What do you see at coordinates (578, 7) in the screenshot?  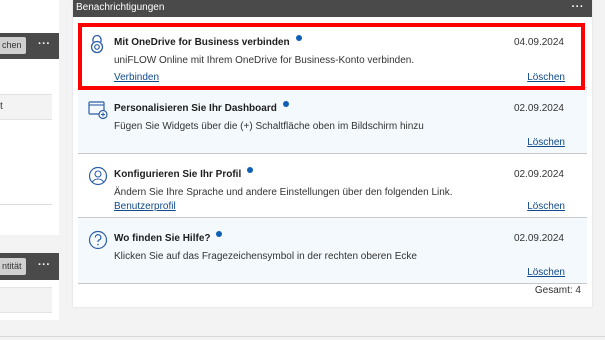 I see `notifications-menu-dots: ···` at bounding box center [578, 7].